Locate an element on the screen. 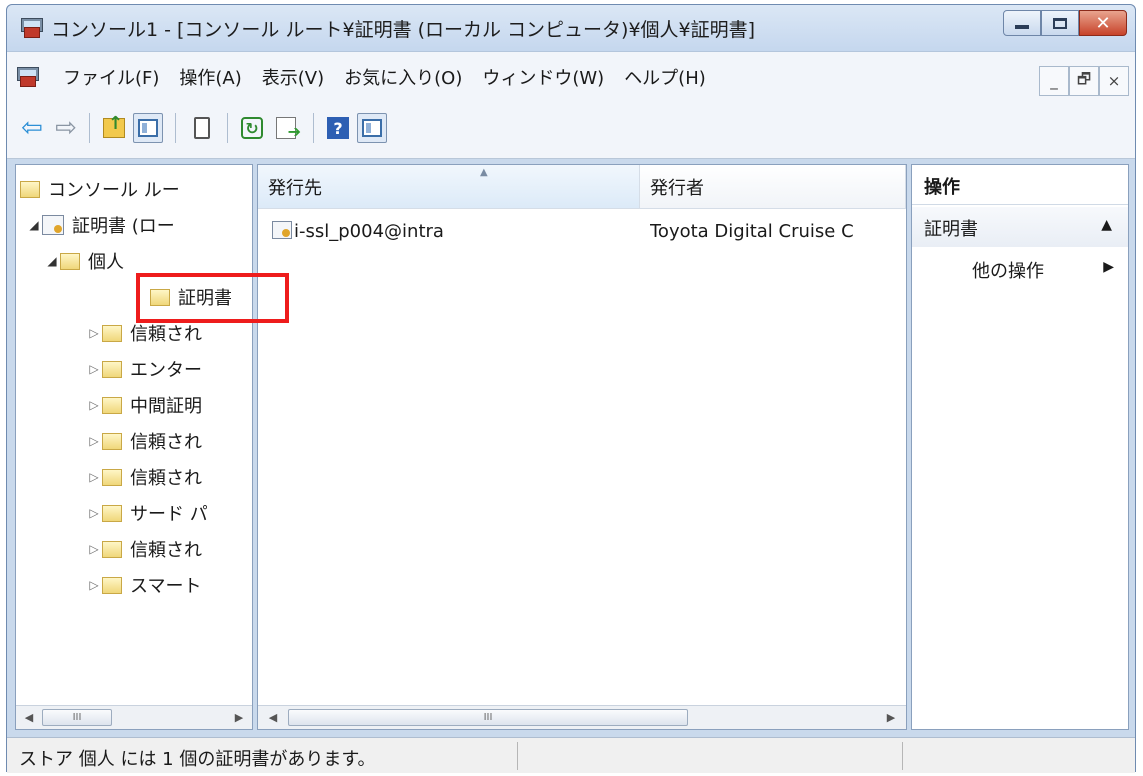  tree-item-certificates-local: ◢ 証明書 (ロー is located at coordinates (100, 225).